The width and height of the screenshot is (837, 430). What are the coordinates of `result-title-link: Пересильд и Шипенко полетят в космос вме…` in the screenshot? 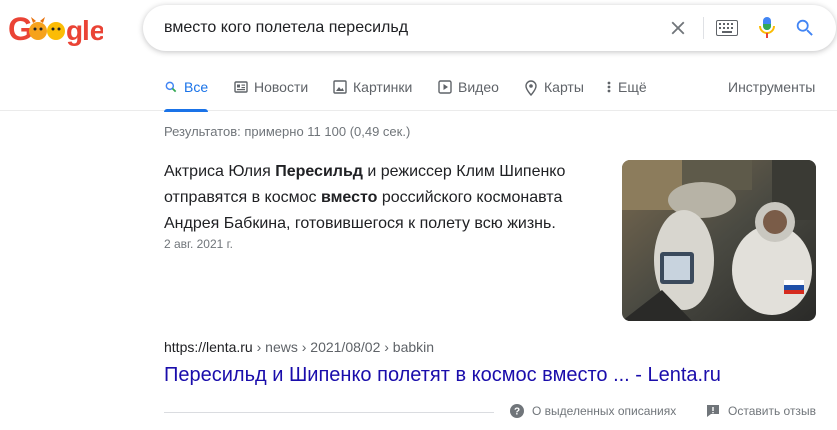 It's located at (442, 375).